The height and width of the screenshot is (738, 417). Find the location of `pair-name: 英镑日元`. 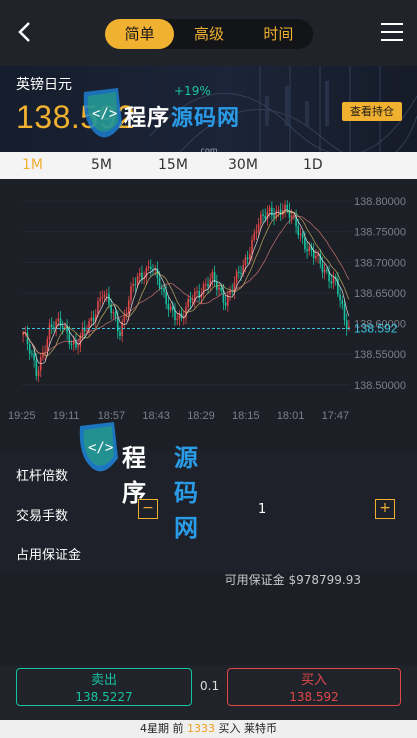

pair-name: 英镑日元 is located at coordinates (44, 85).